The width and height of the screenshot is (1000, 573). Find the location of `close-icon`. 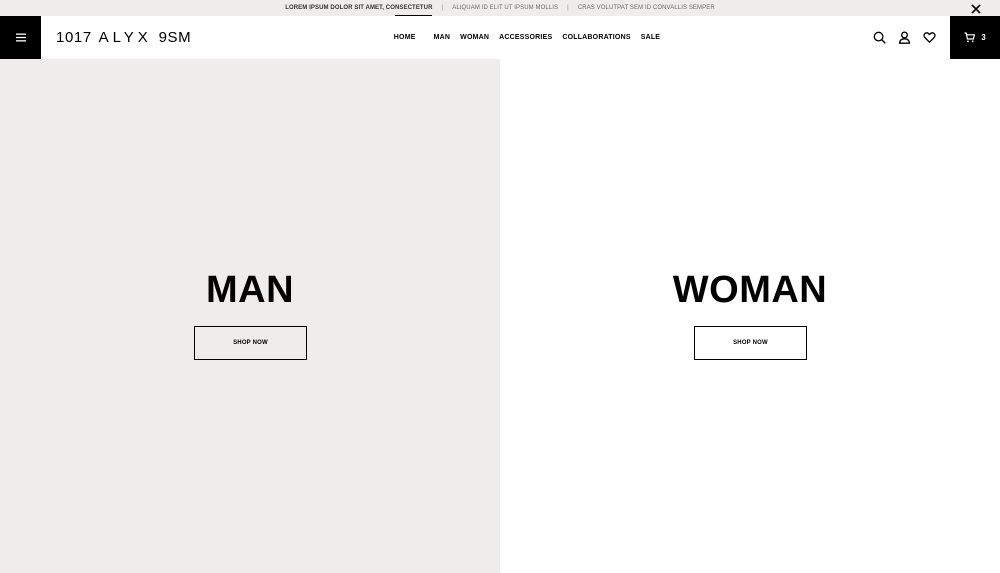

close-icon is located at coordinates (976, 9).